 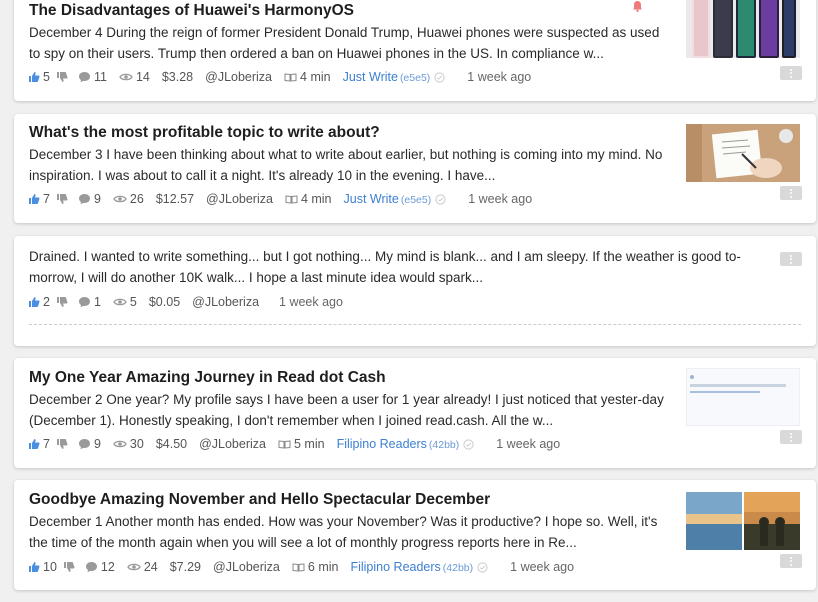 What do you see at coordinates (97, 302) in the screenshot?
I see `comments-count: 1` at bounding box center [97, 302].